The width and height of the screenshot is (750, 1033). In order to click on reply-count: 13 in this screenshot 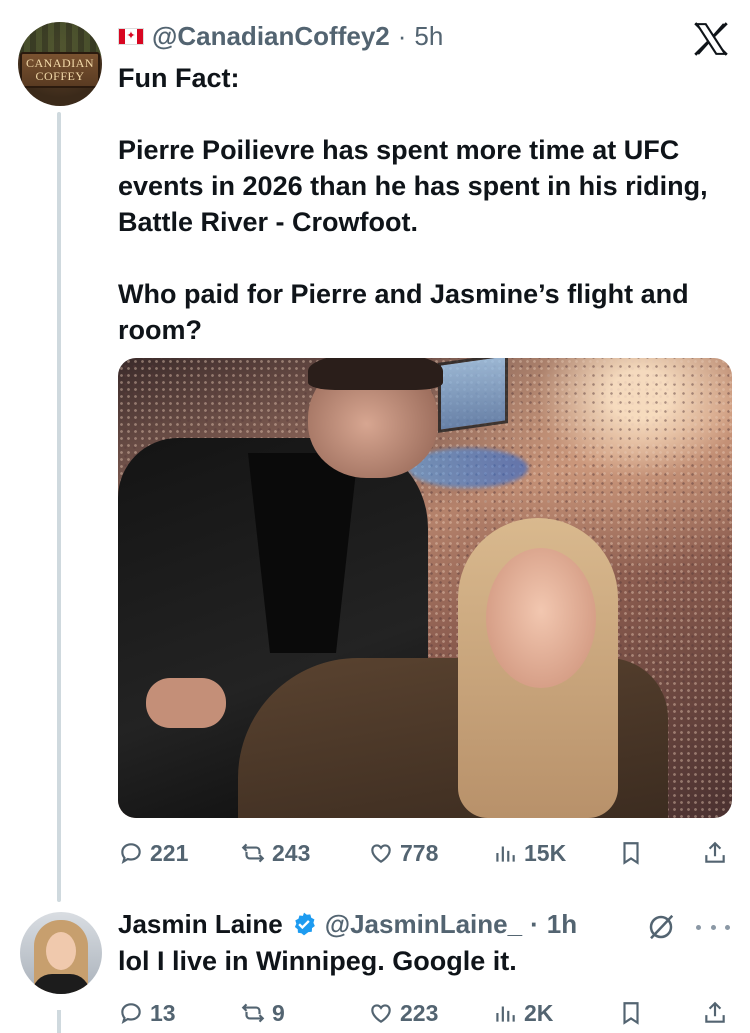, I will do `click(163, 1012)`.